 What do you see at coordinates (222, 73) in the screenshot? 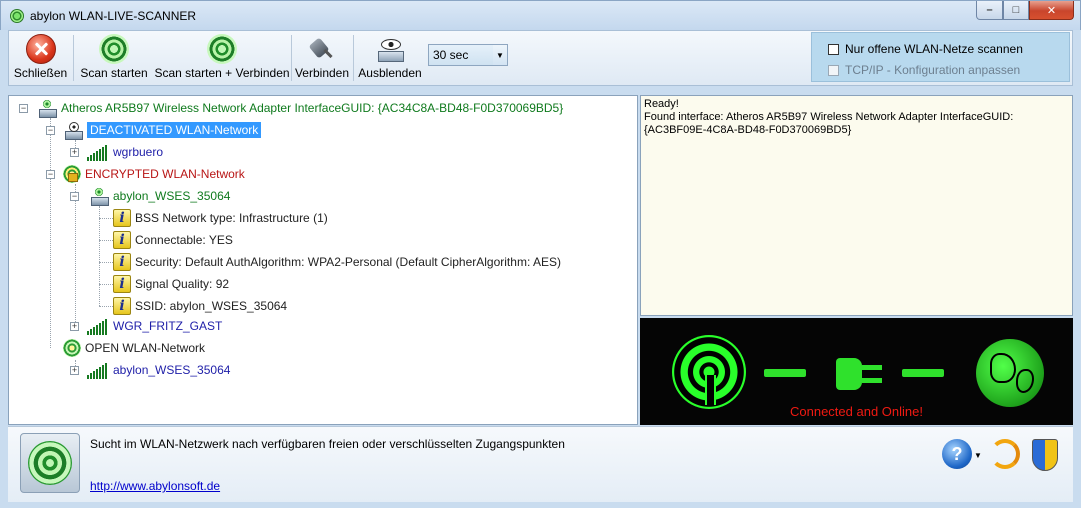
I see `scan-connect-label: Scan starten + Verbinden` at bounding box center [222, 73].